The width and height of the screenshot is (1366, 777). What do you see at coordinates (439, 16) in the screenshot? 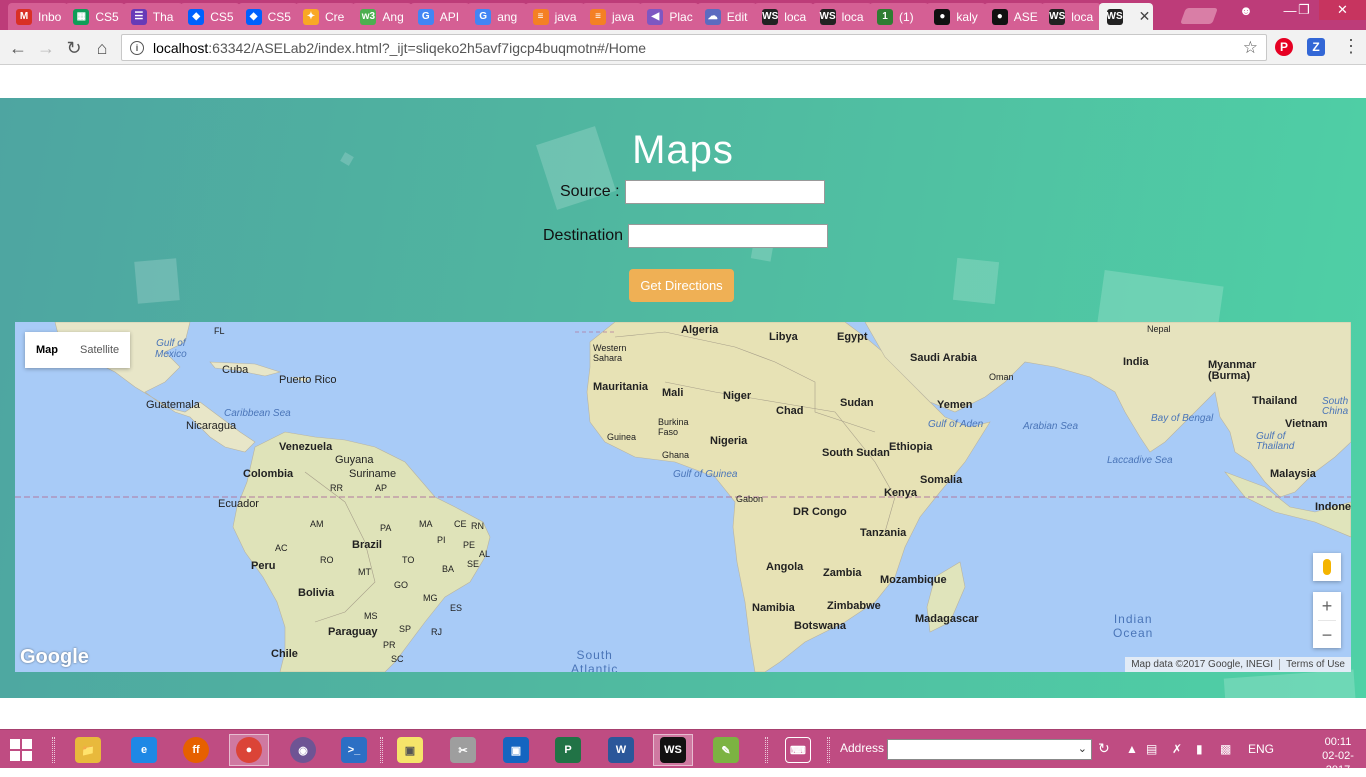
I see `browser-tab: G API` at bounding box center [439, 16].